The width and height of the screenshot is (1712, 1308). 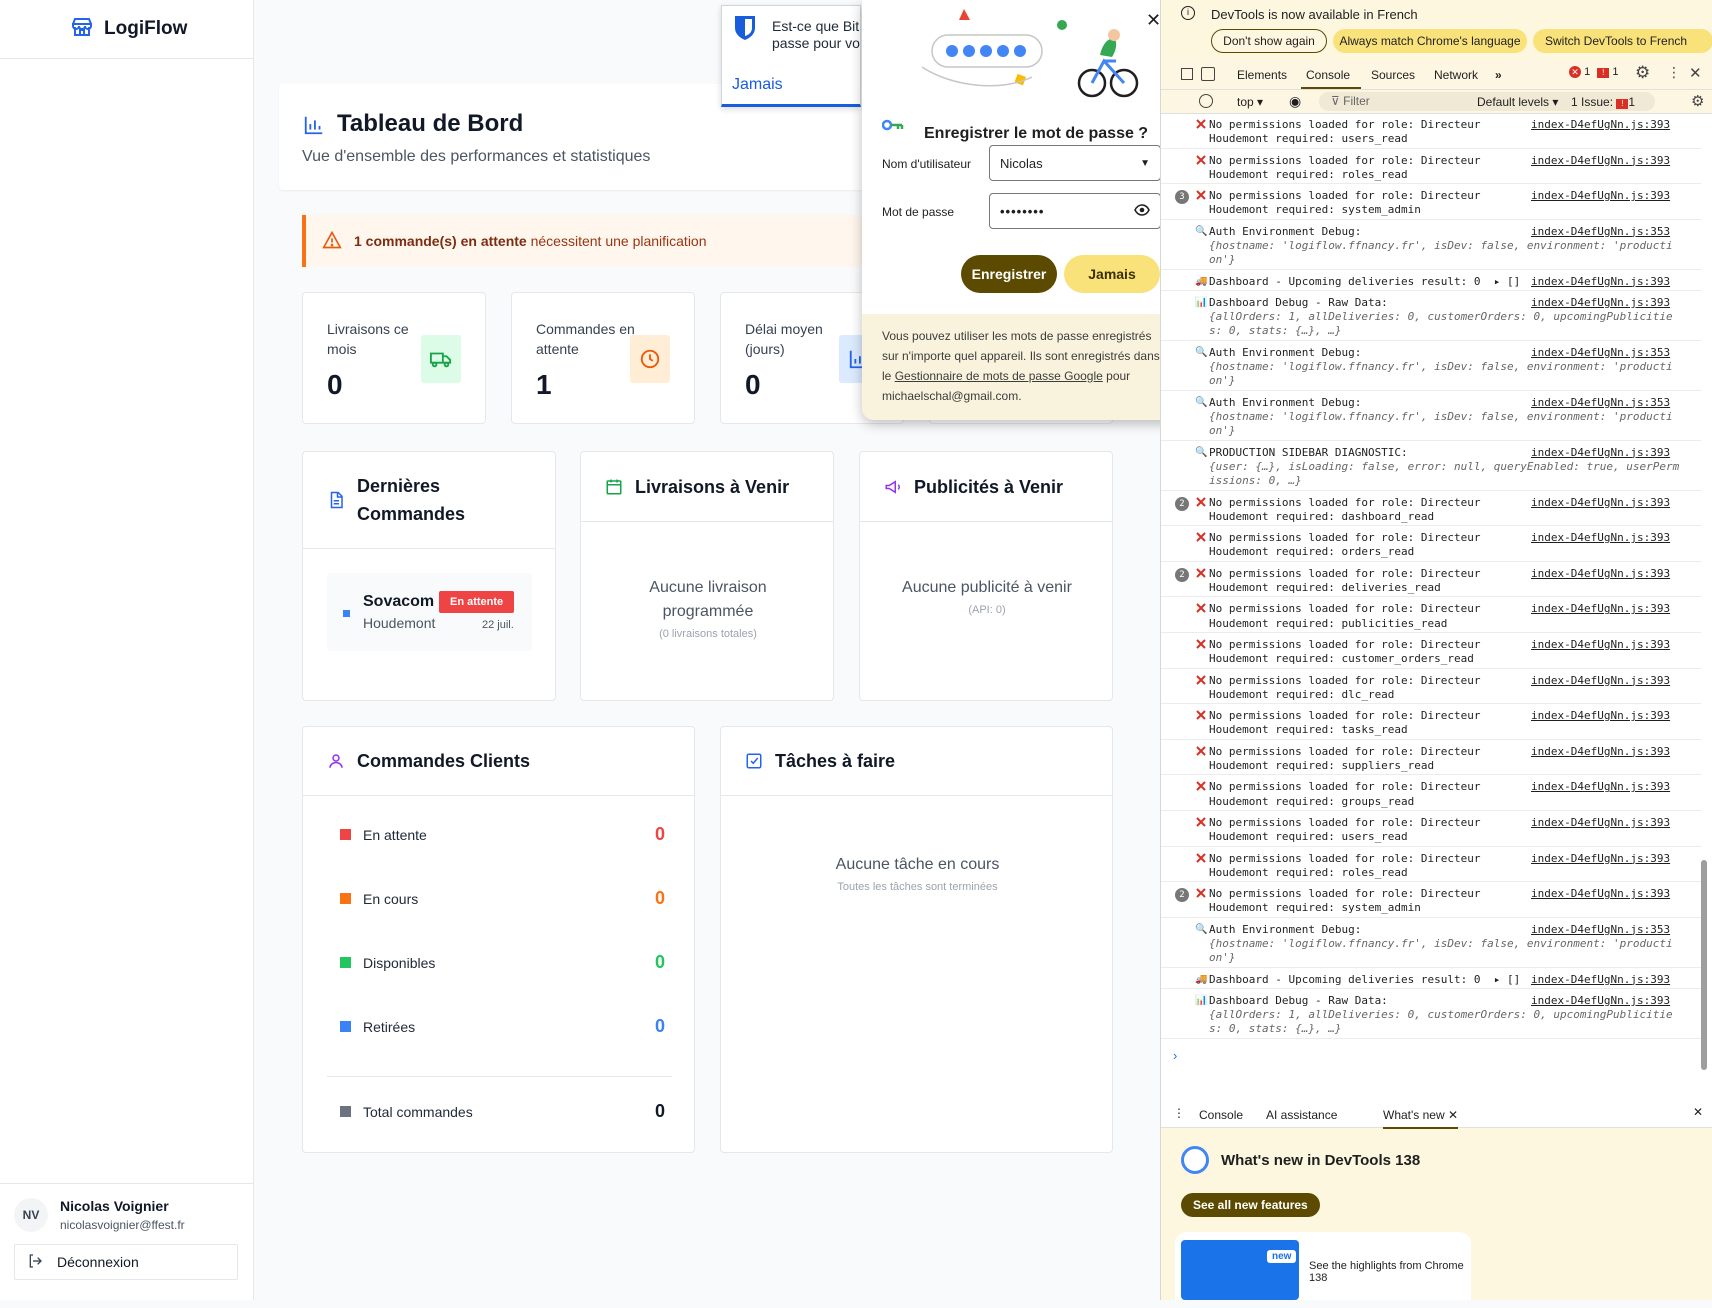 I want to click on close-drawer-icon: ✕, so click(x=1698, y=1112).